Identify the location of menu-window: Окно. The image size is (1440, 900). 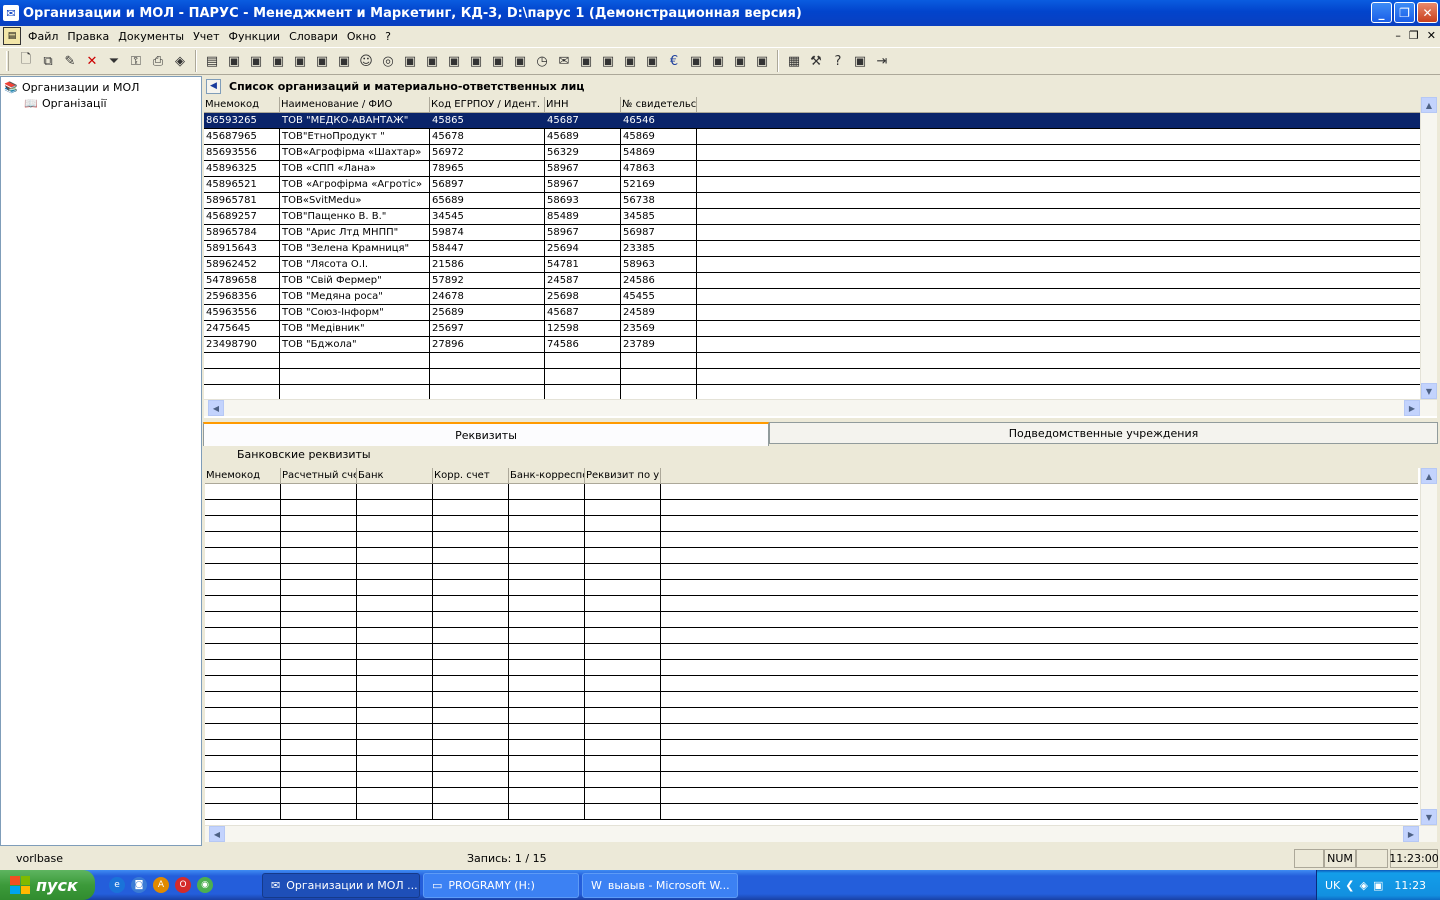
(363, 36).